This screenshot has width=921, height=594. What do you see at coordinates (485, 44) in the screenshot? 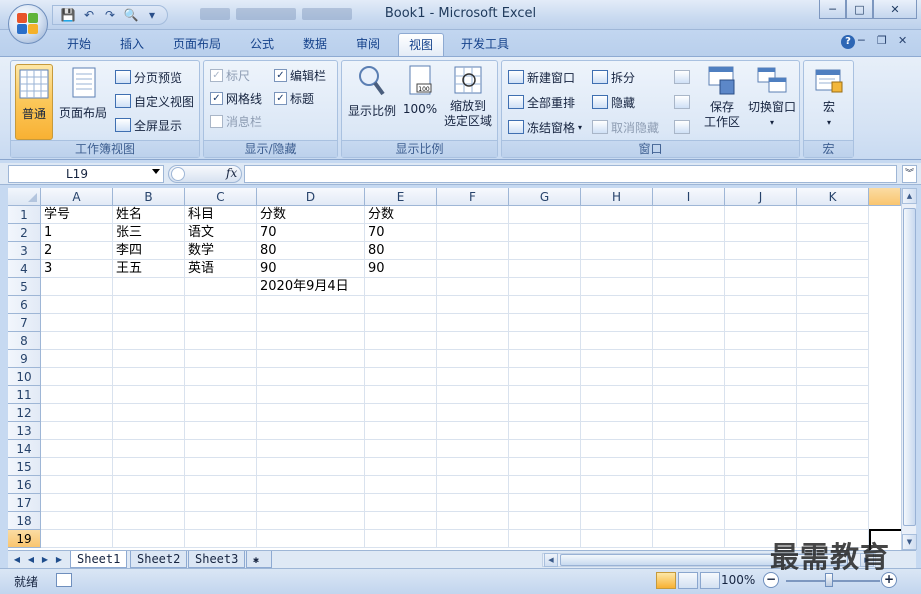
I see `tab-developer: 开发工具` at bounding box center [485, 44].